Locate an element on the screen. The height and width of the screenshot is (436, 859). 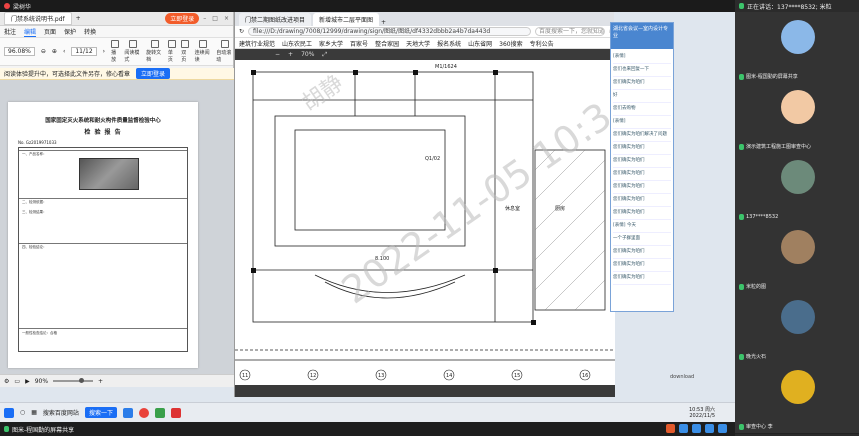
bookmark-item: 专利公告 is located at coordinates (542, 43).